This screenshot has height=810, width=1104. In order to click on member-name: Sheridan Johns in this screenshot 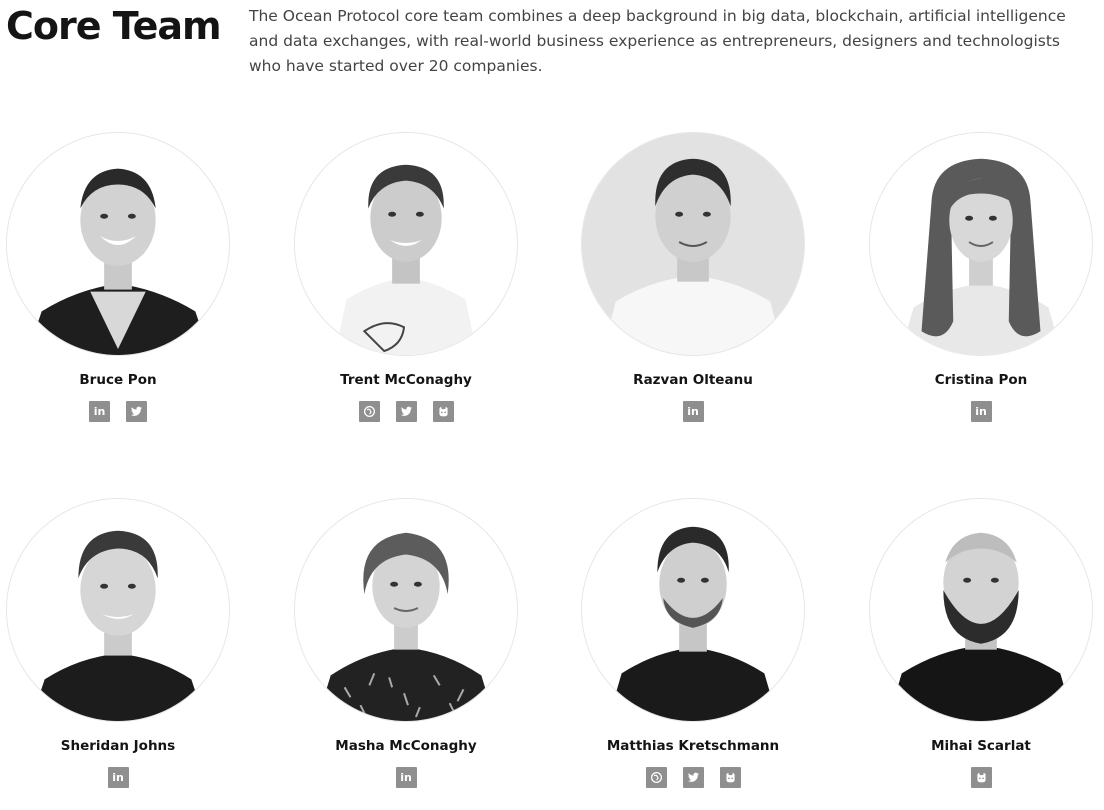, I will do `click(118, 746)`.